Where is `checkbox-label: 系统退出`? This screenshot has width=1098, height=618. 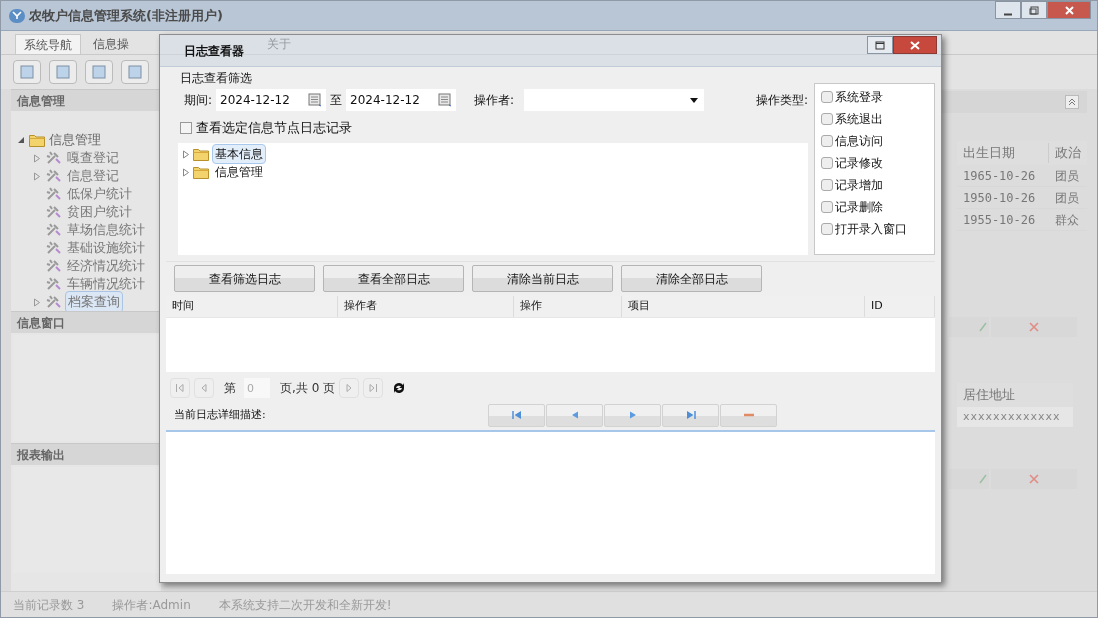
checkbox-label: 系统退出 is located at coordinates (859, 119).